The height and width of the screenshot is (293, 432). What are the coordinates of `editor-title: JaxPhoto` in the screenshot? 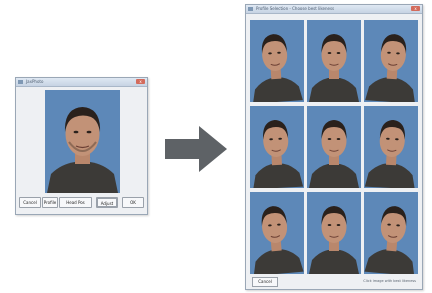 It's located at (35, 81).